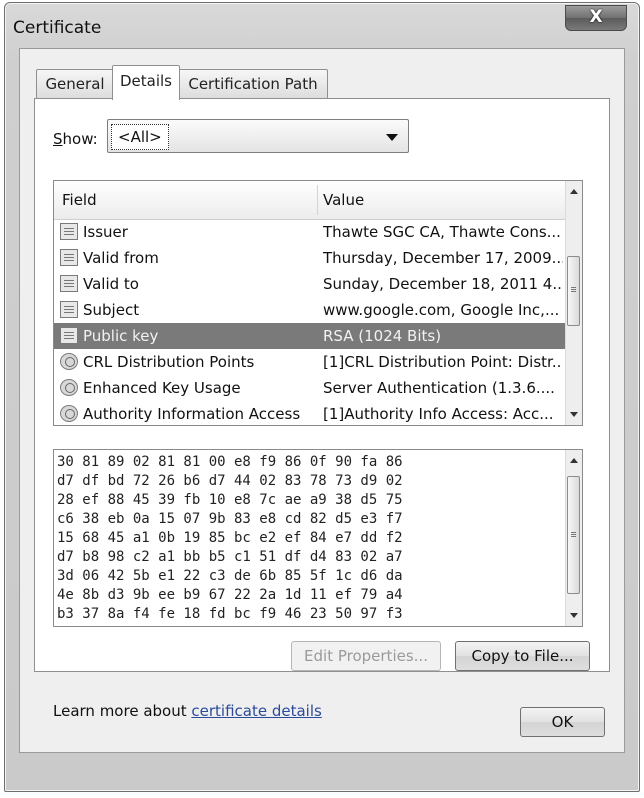  What do you see at coordinates (392, 137) in the screenshot?
I see `chevron-down-icon` at bounding box center [392, 137].